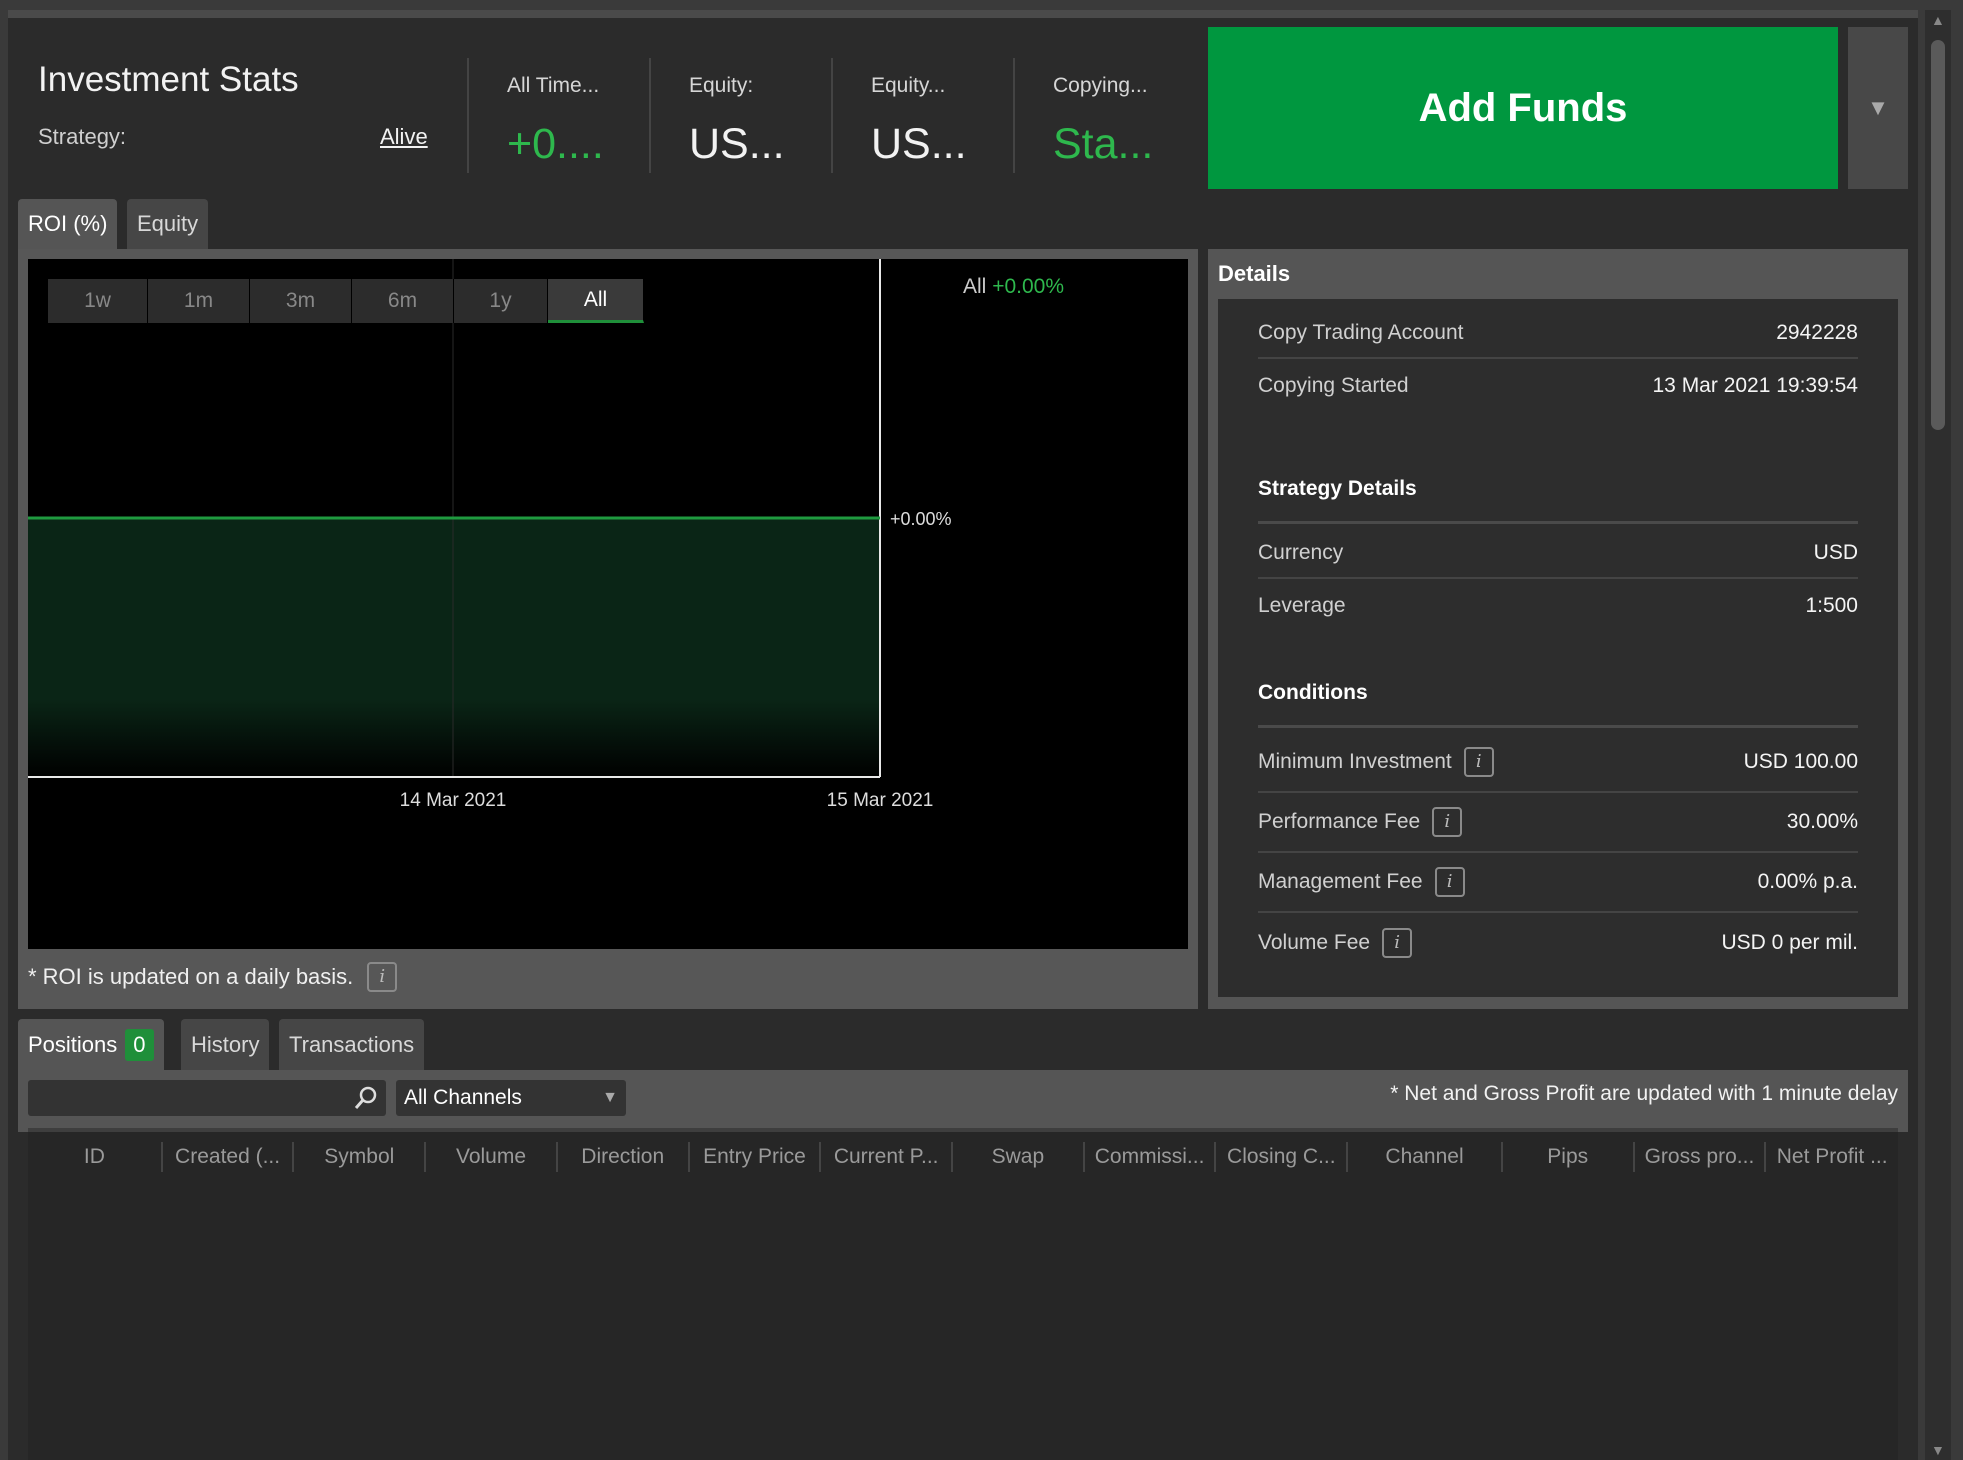  Describe the element at coordinates (95, 1157) in the screenshot. I see `column-header: ID` at that location.